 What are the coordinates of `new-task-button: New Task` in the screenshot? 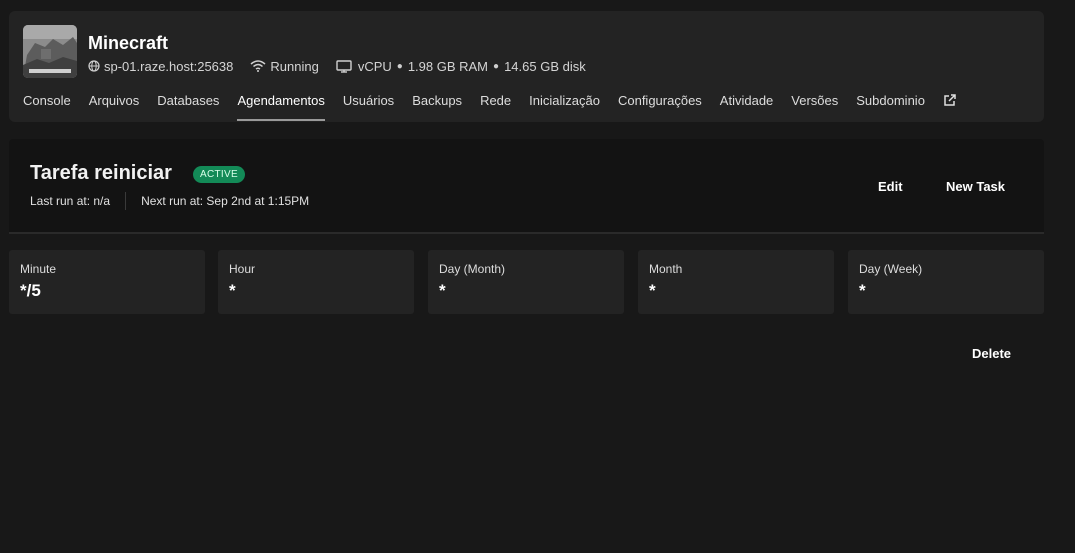 It's located at (975, 186).